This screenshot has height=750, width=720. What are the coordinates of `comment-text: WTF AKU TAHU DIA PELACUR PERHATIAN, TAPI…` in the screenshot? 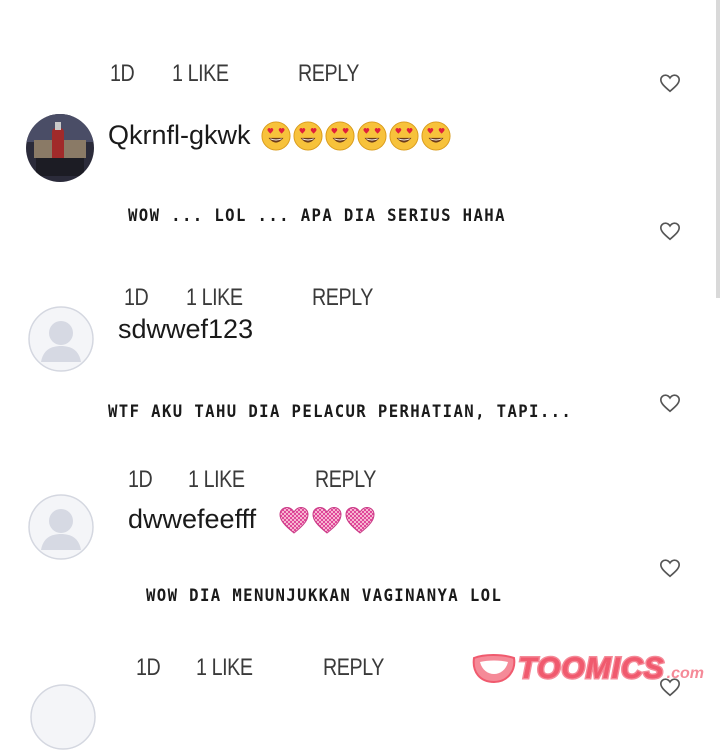 It's located at (340, 412).